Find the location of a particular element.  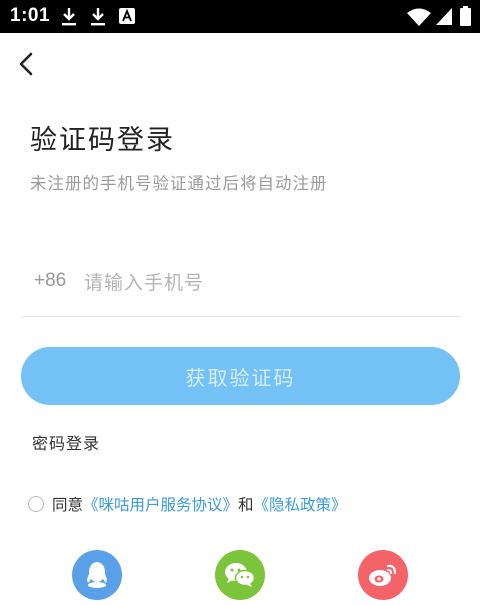

country-code-prefix: +86 is located at coordinates (50, 281).